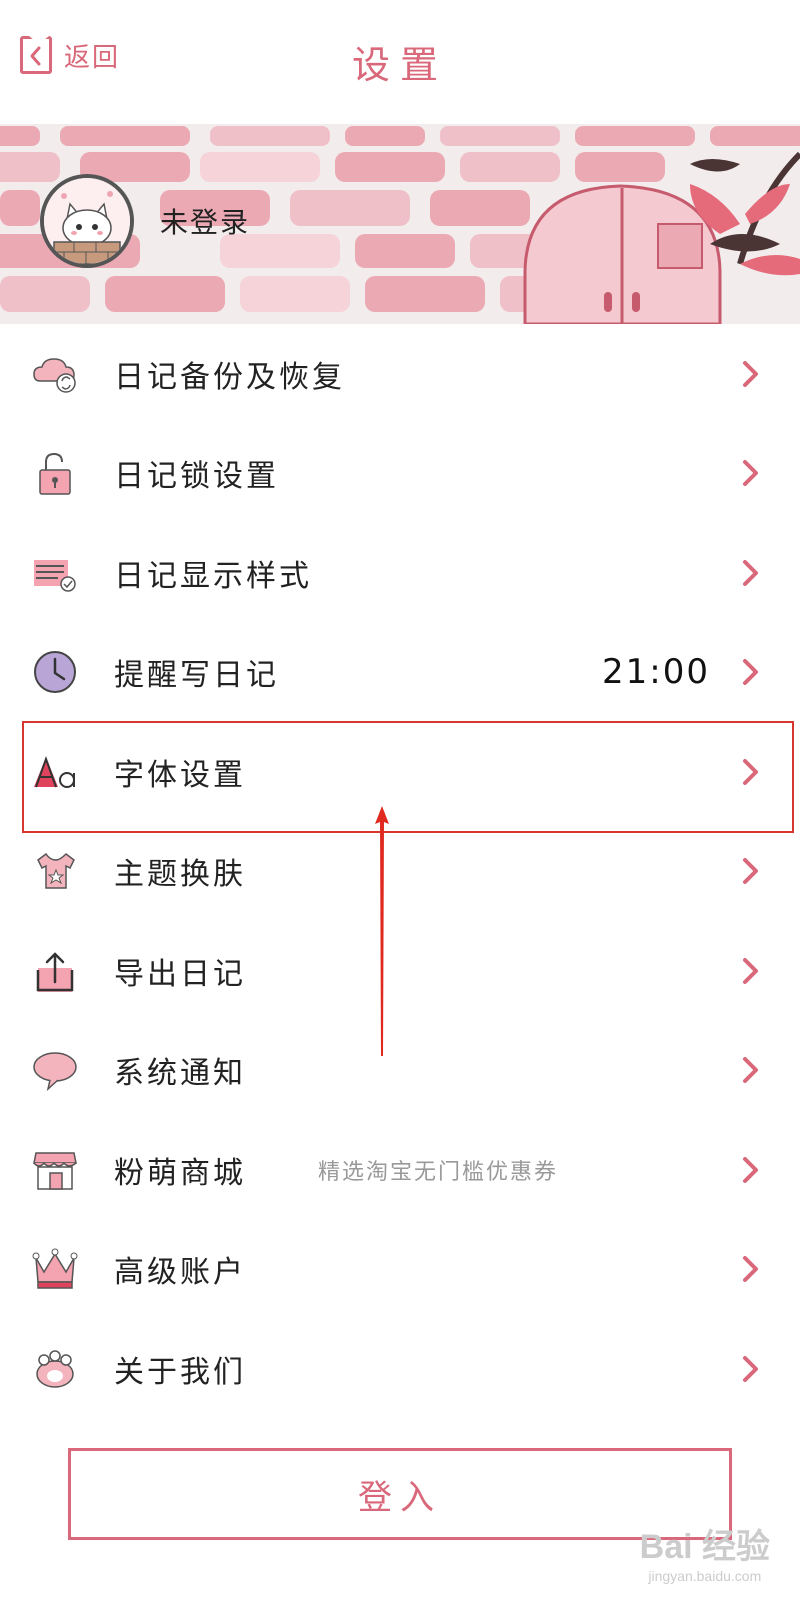 Image resolution: width=800 pixels, height=1600 pixels. I want to click on clock-icon, so click(55, 672).